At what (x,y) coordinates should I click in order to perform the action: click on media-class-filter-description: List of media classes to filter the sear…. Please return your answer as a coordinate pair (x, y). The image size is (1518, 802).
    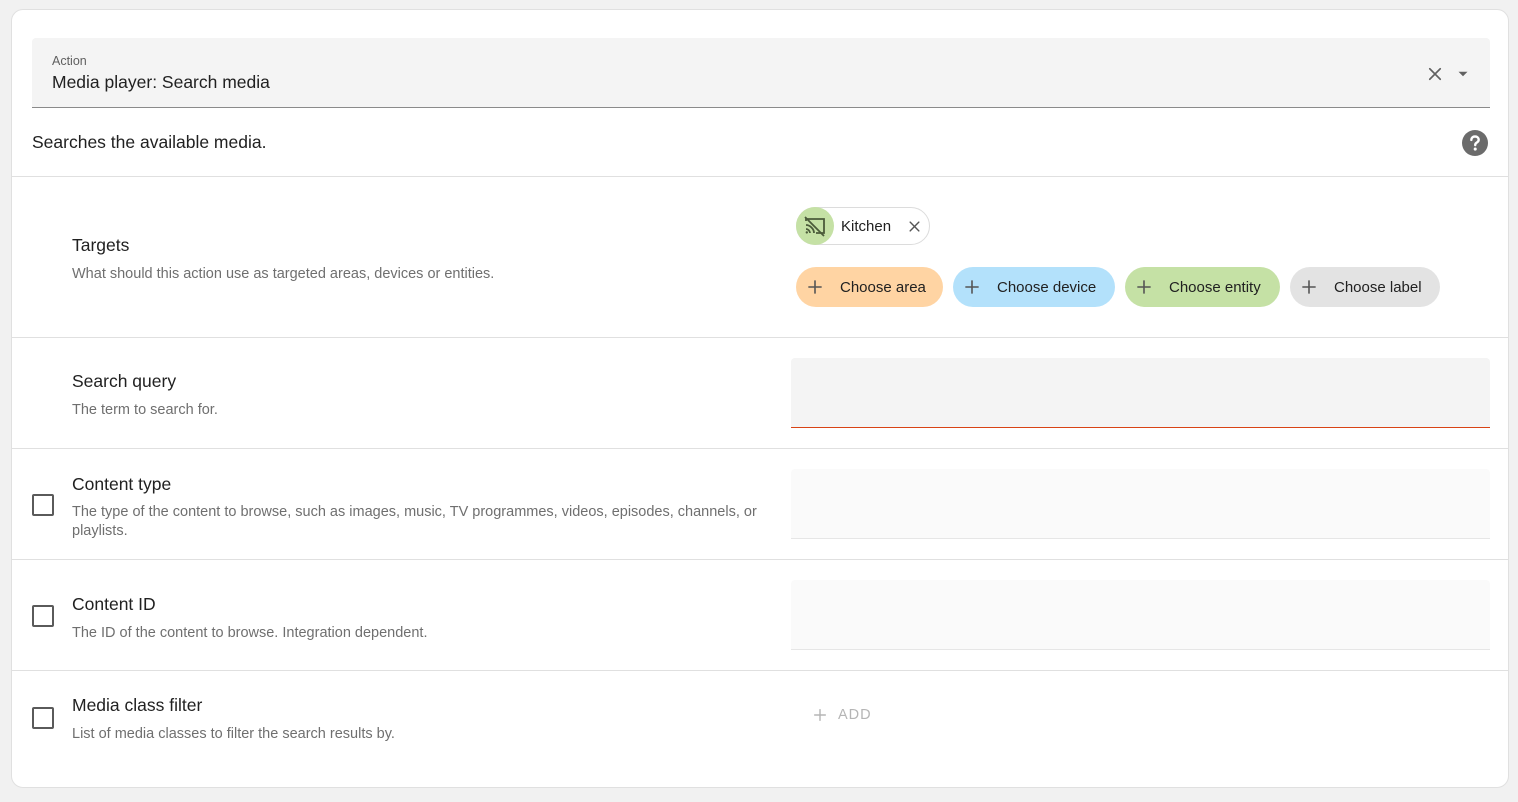
    Looking at the image, I should click on (233, 734).